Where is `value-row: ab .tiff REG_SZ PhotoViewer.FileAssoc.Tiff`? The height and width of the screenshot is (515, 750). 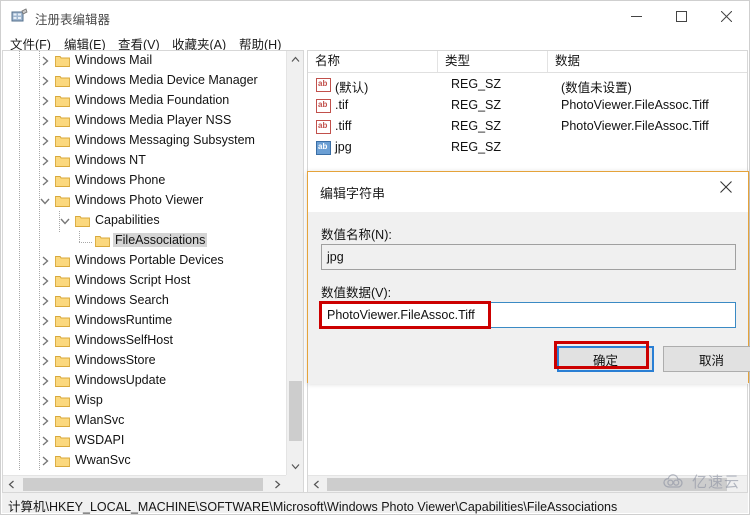
value-row: ab .tiff REG_SZ PhotoViewer.FileAssoc.Tiff is located at coordinates (527, 127).